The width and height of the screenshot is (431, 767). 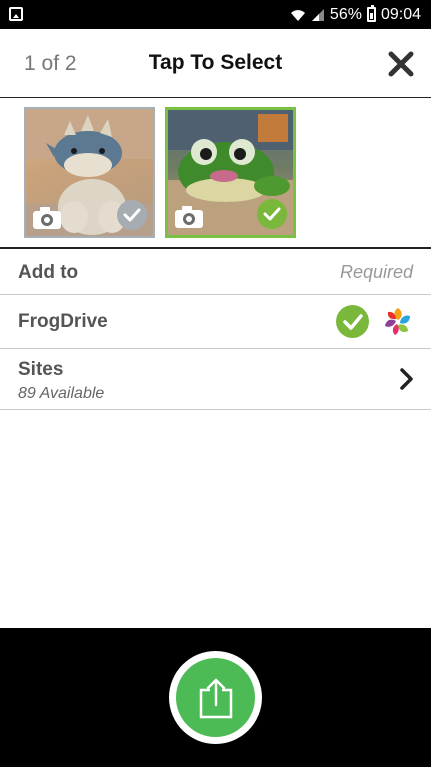 What do you see at coordinates (371, 13) in the screenshot?
I see `battery-icon` at bounding box center [371, 13].